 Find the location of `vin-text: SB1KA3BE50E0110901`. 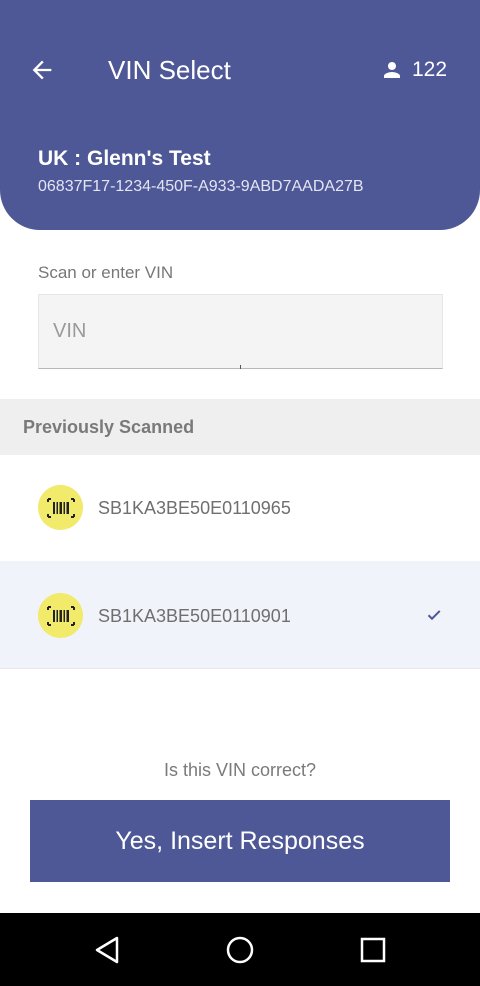

vin-text: SB1KA3BE50E0110901 is located at coordinates (194, 616).